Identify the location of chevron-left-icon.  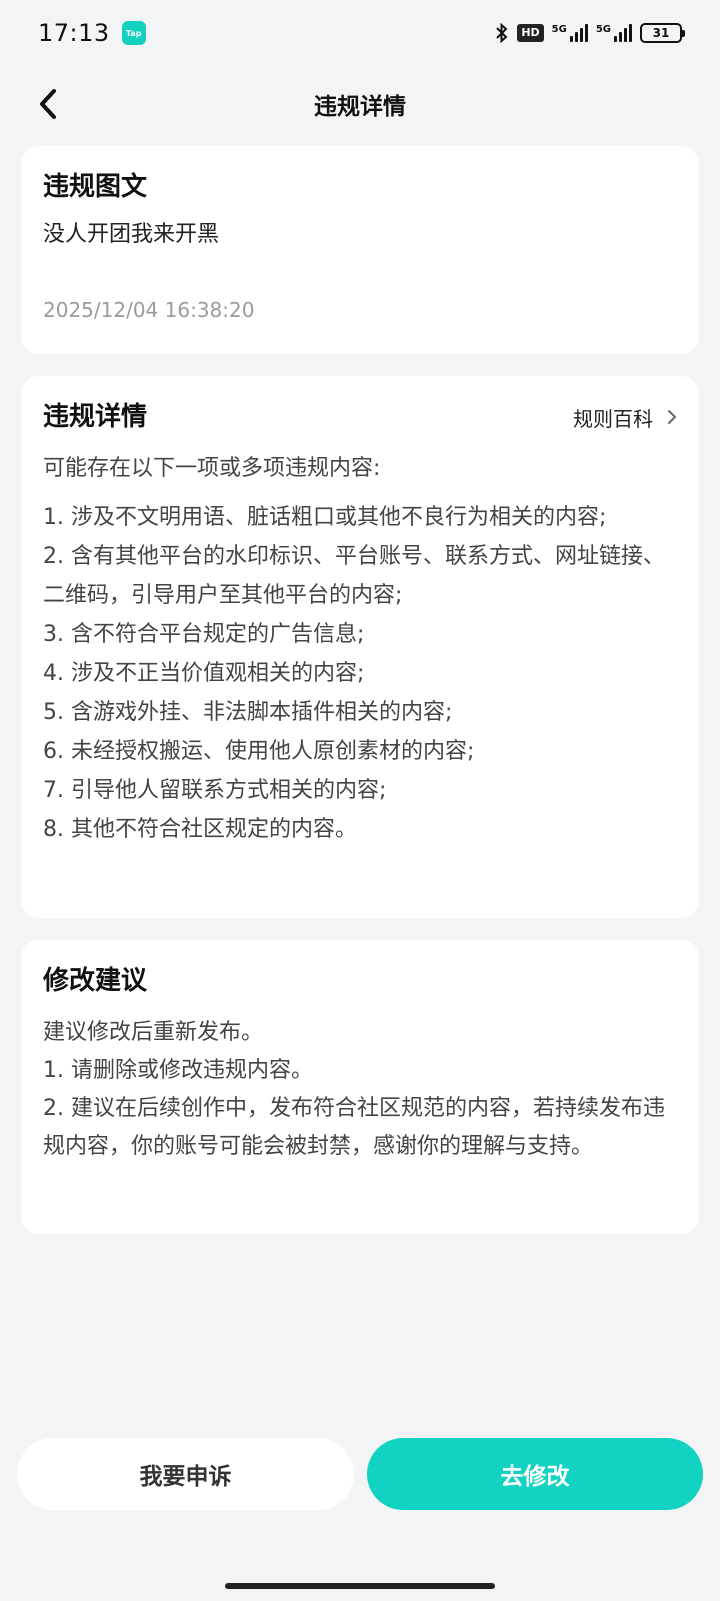
(48, 104).